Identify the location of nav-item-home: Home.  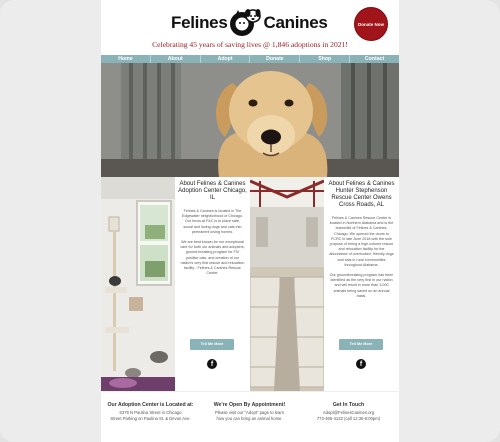
(126, 59).